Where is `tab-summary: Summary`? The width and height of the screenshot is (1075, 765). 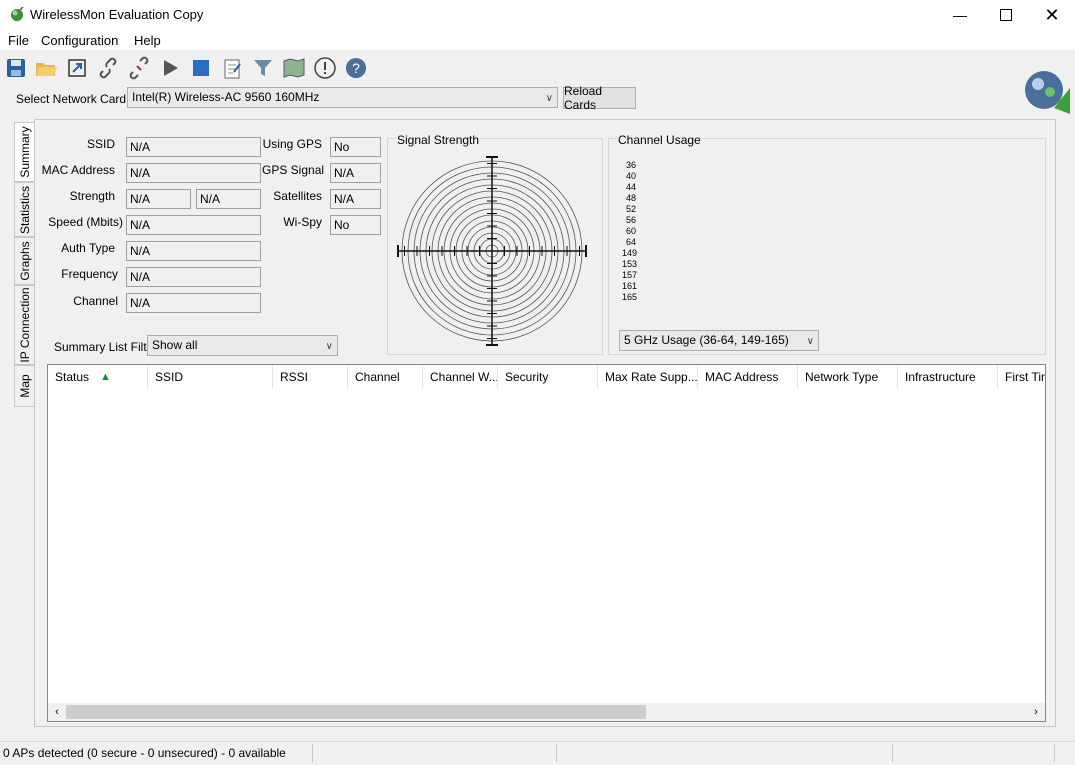
tab-summary: Summary is located at coordinates (24, 152).